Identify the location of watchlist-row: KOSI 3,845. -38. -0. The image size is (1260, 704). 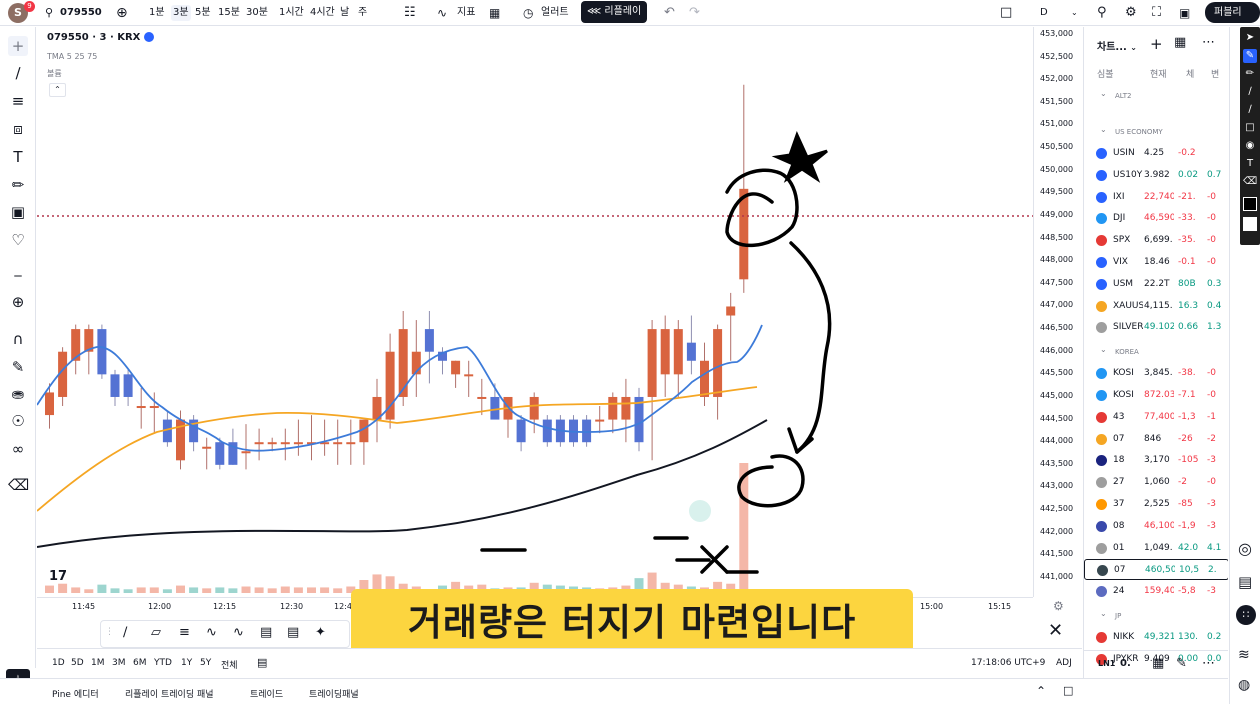
(1156, 373).